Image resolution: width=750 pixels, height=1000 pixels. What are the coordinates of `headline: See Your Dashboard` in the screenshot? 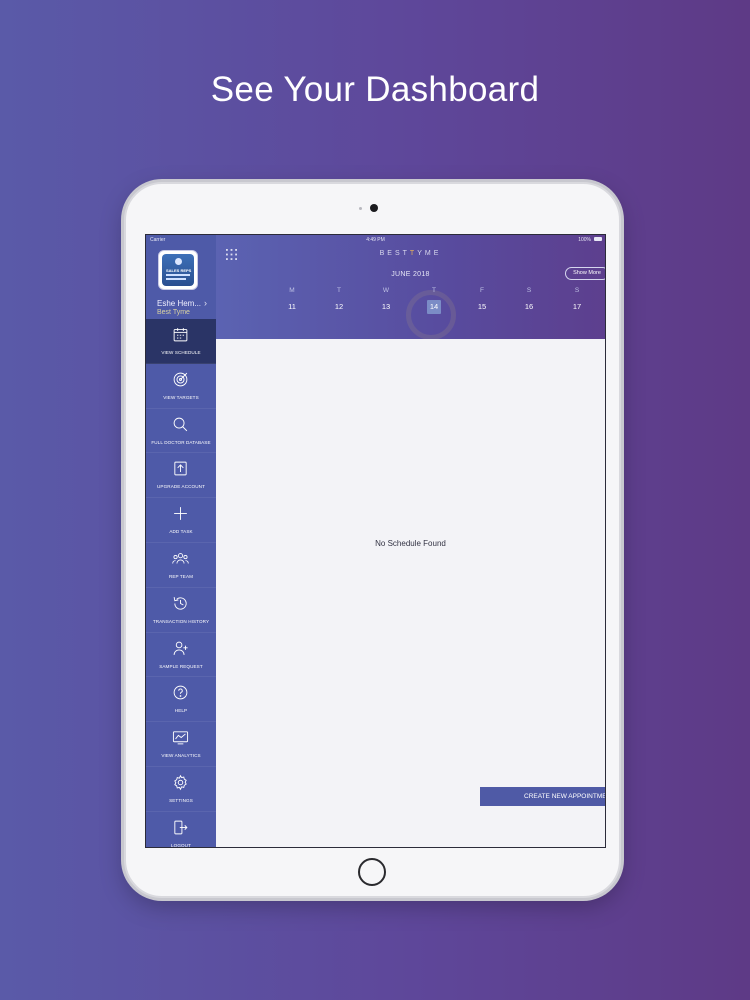 It's located at (375, 89).